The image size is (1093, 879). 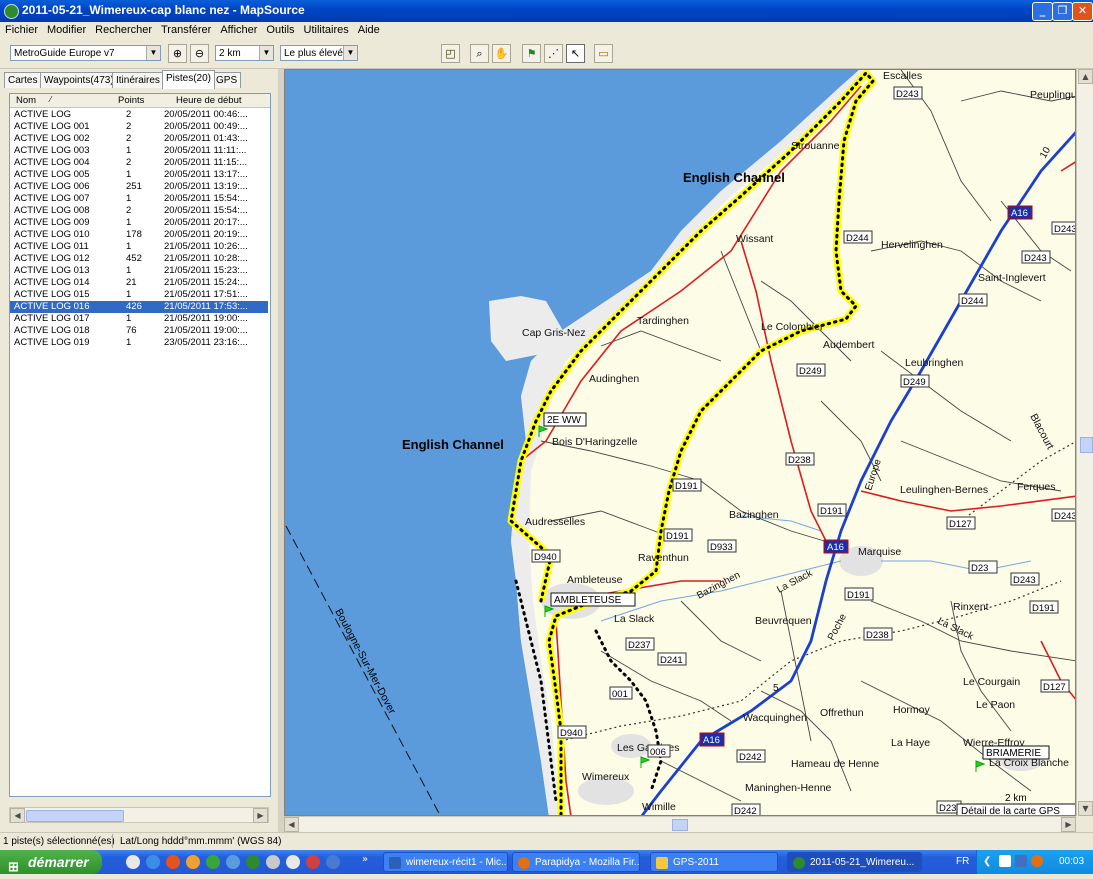 What do you see at coordinates (51, 862) in the screenshot?
I see `start-button: ⊞ démarrer` at bounding box center [51, 862].